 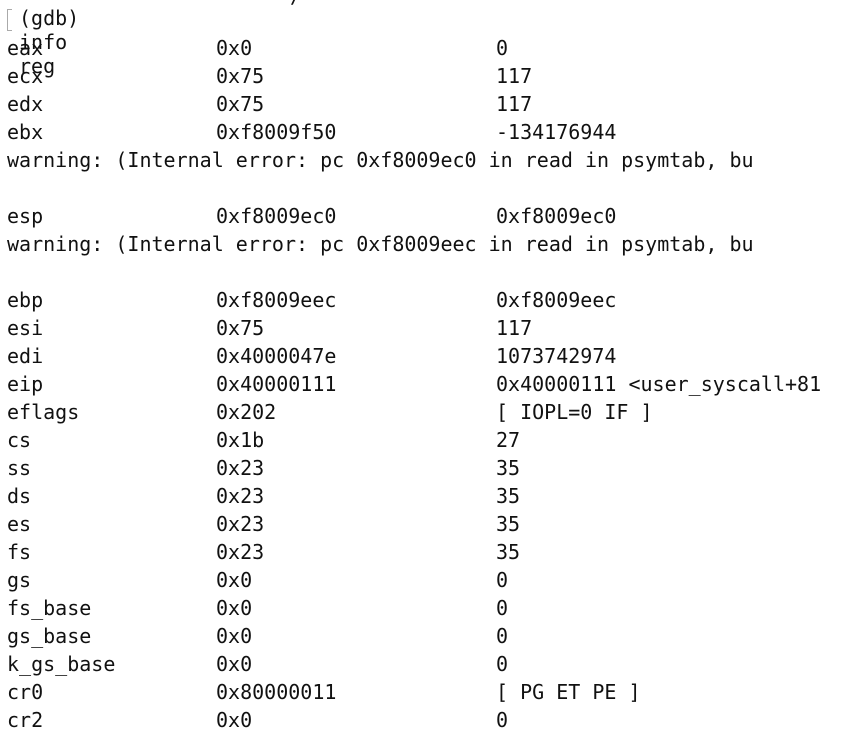 What do you see at coordinates (25, 216) in the screenshot?
I see `register-name: esp` at bounding box center [25, 216].